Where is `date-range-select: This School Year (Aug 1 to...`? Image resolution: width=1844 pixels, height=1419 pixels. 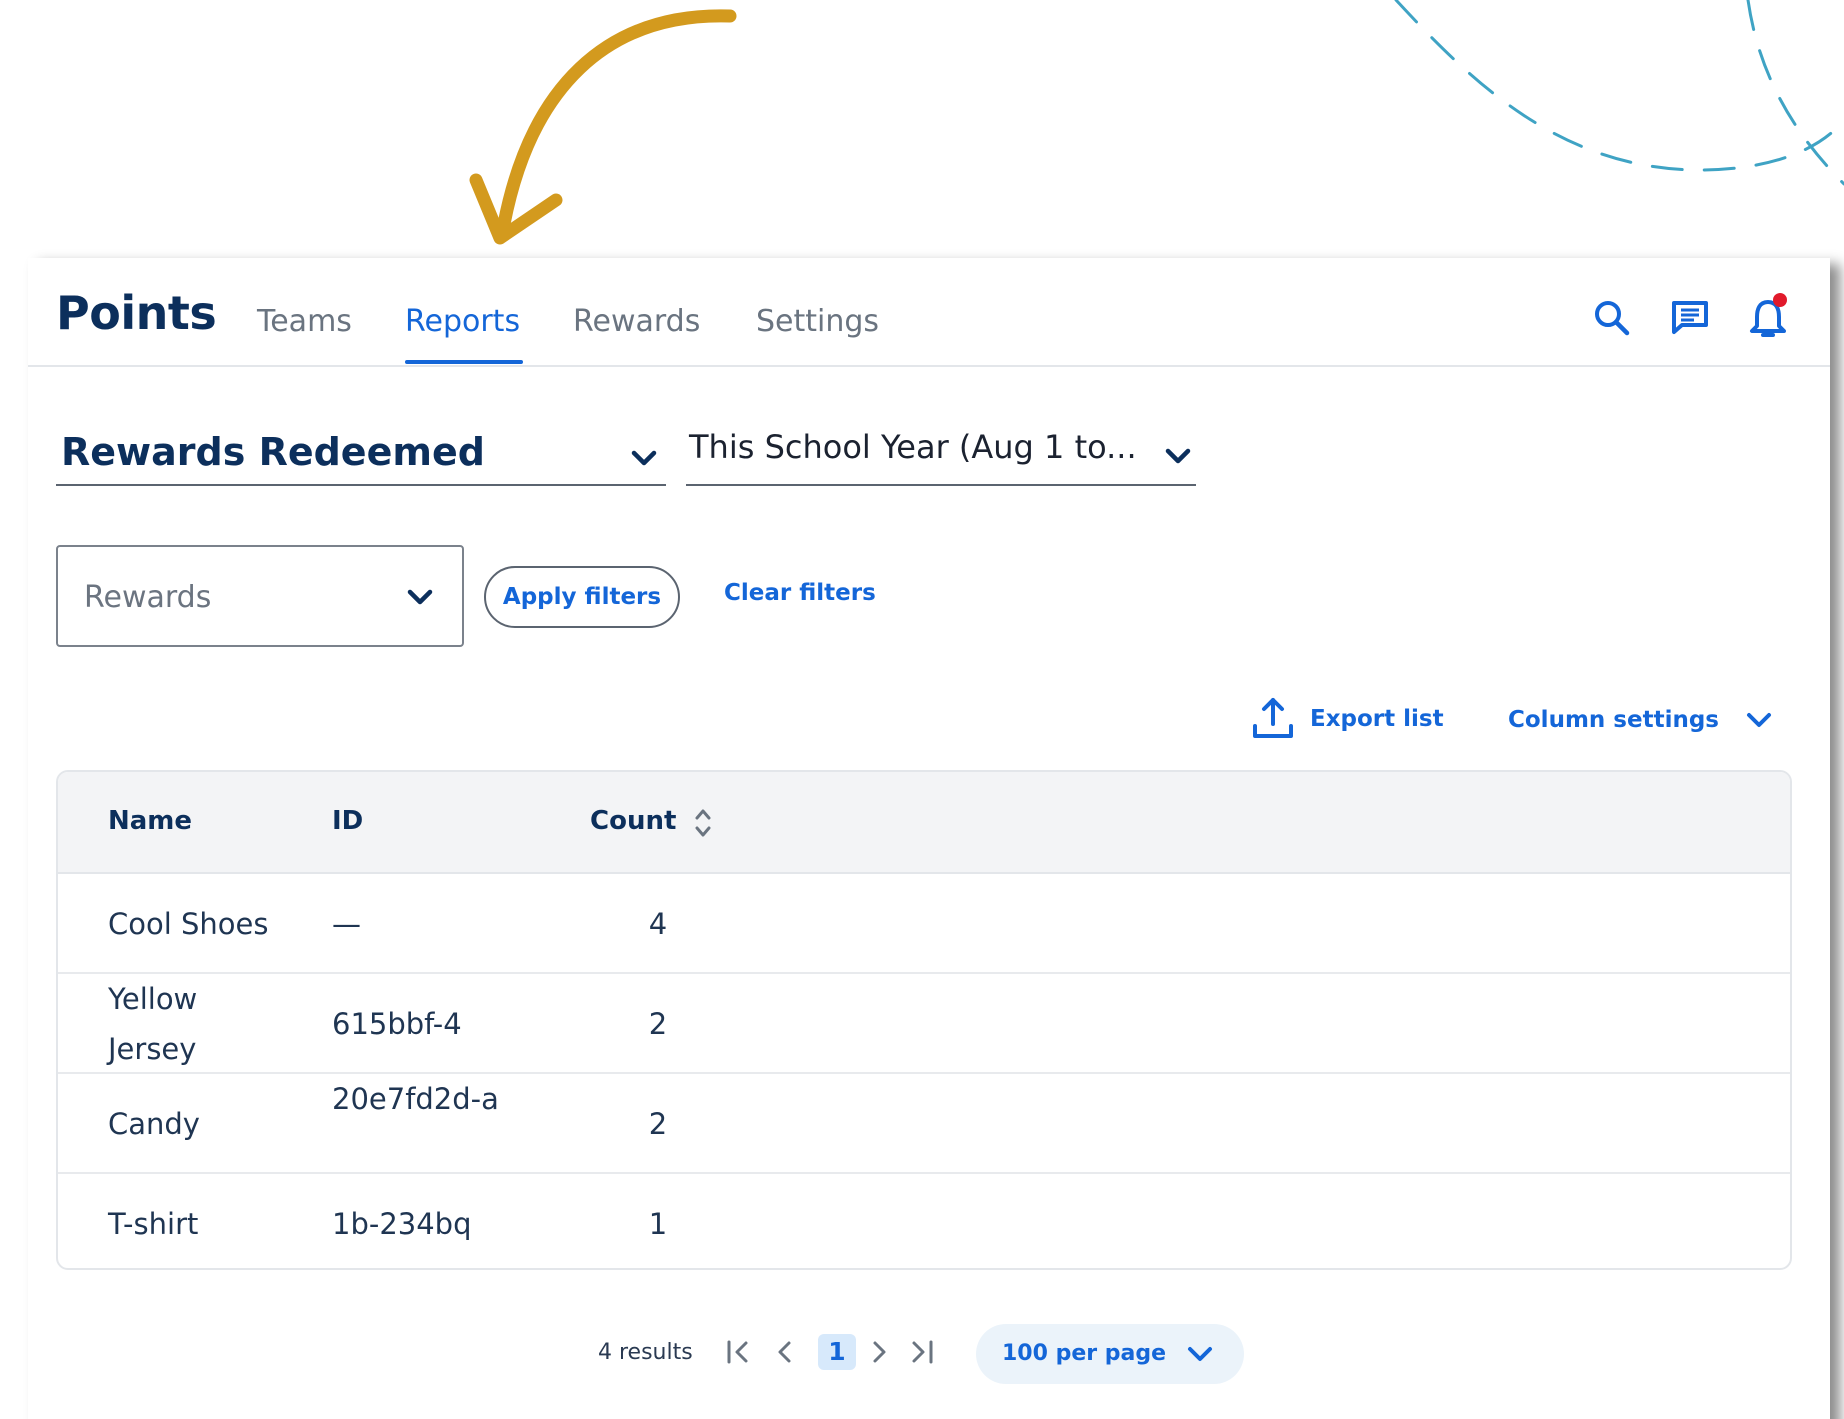 date-range-select: This School Year (Aug 1 to... is located at coordinates (941, 451).